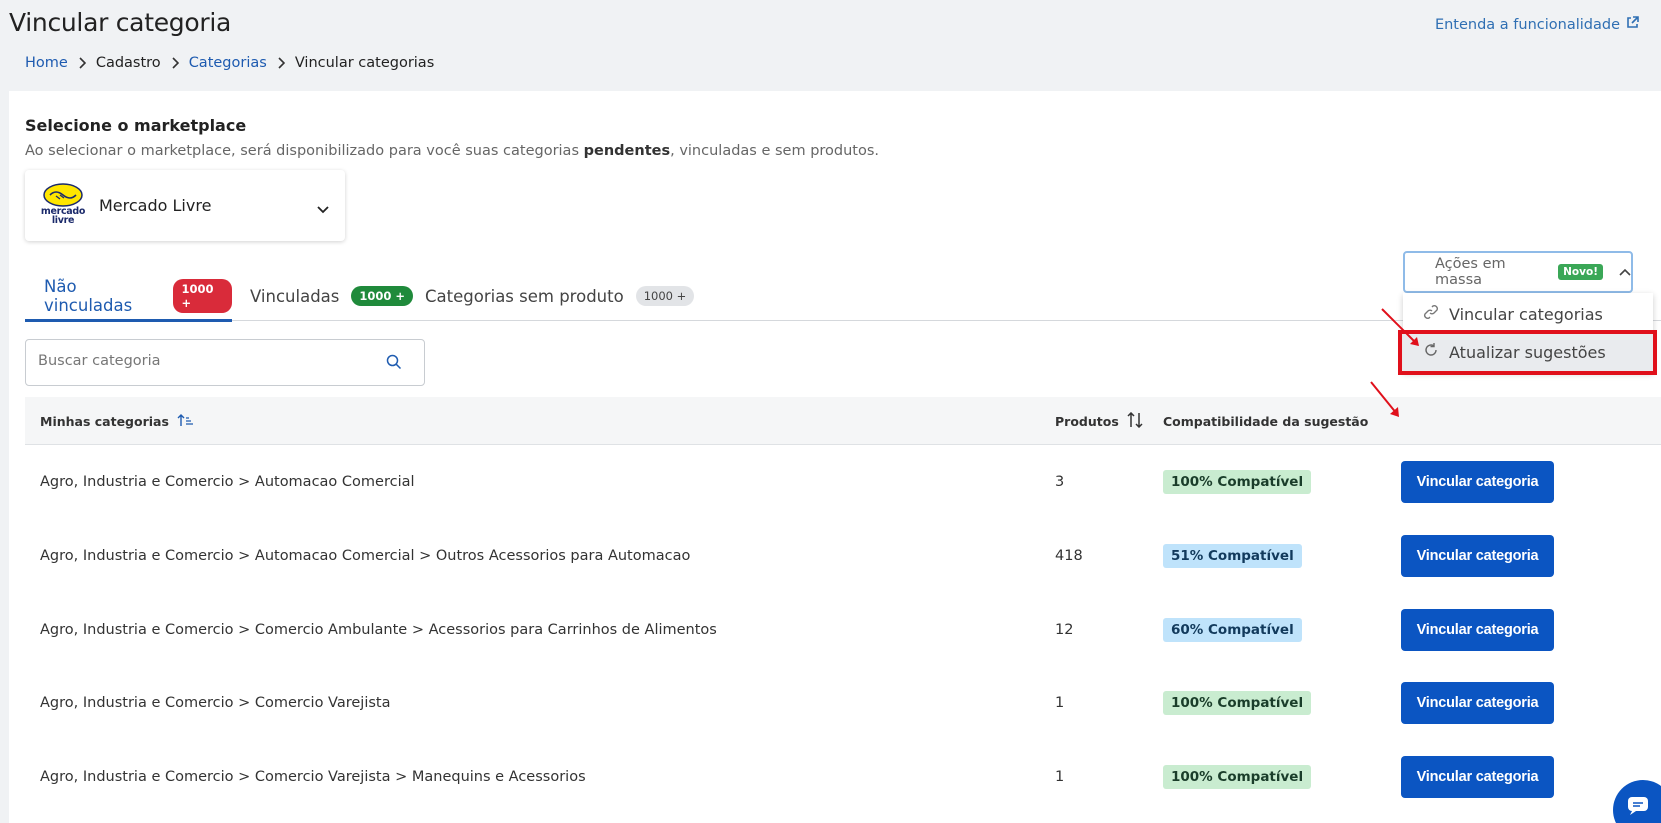 Image resolution: width=1661 pixels, height=823 pixels. Describe the element at coordinates (1266, 421) in the screenshot. I see `header-compatibilidade: Compatibilidade da sugestão` at that location.